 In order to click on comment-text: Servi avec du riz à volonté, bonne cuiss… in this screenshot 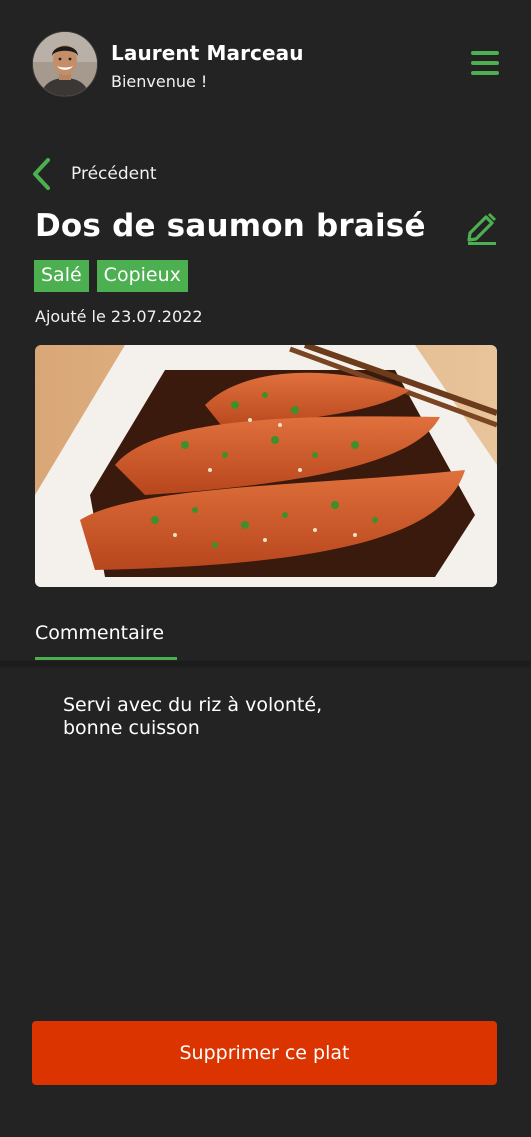, I will do `click(228, 717)`.